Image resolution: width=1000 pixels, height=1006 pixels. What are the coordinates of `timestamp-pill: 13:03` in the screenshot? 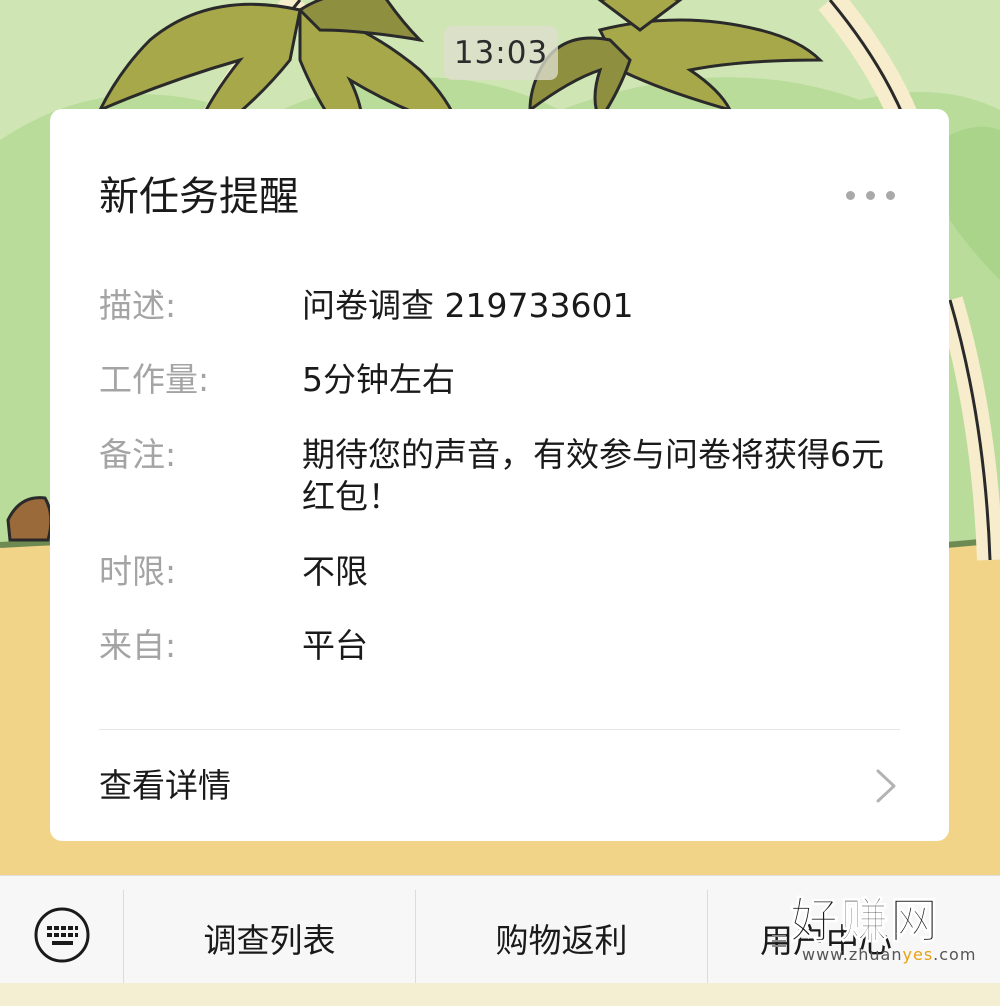 It's located at (501, 53).